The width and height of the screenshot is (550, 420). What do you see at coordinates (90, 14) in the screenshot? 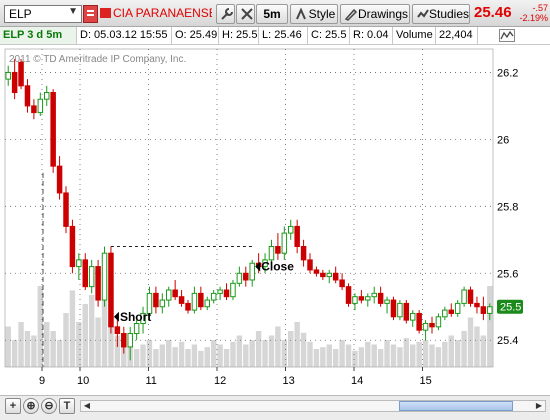
I see `symbol-menu-button` at bounding box center [90, 14].